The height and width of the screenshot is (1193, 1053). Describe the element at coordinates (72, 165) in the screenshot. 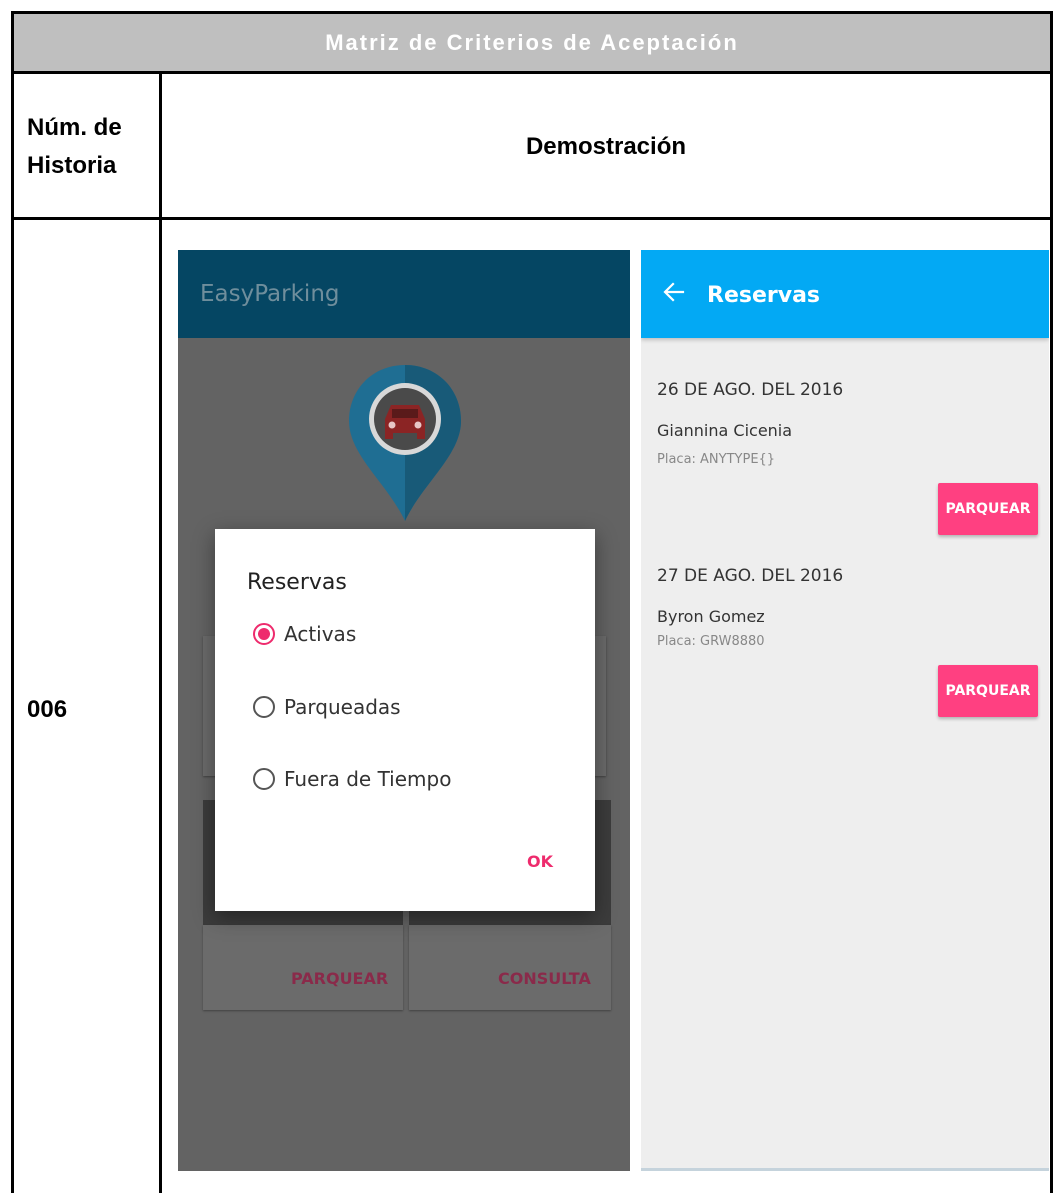

I see `header-story-number-line2: Historia` at that location.